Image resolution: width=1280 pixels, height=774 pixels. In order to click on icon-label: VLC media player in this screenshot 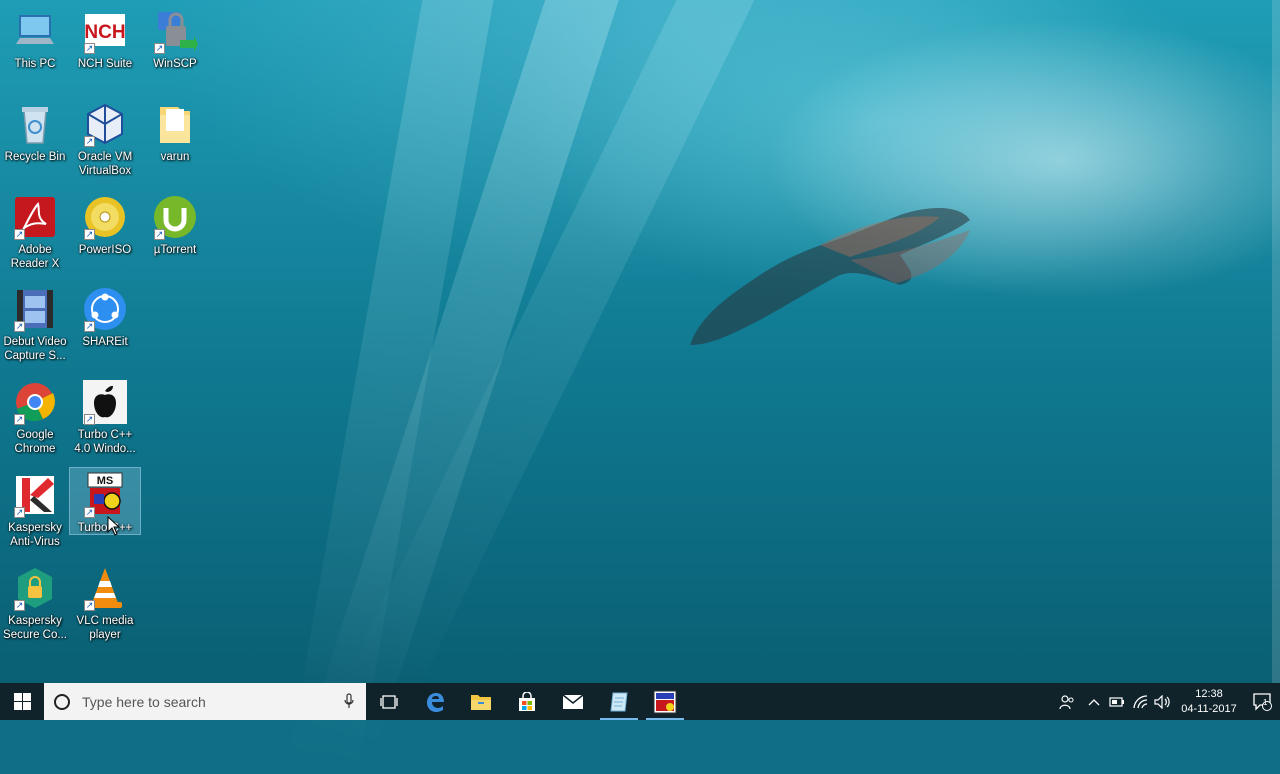, I will do `click(105, 628)`.